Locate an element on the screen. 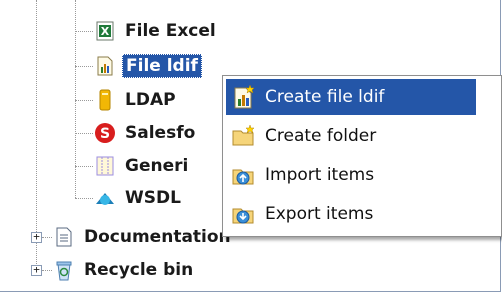  tree-item-label: WSDL is located at coordinates (153, 198).